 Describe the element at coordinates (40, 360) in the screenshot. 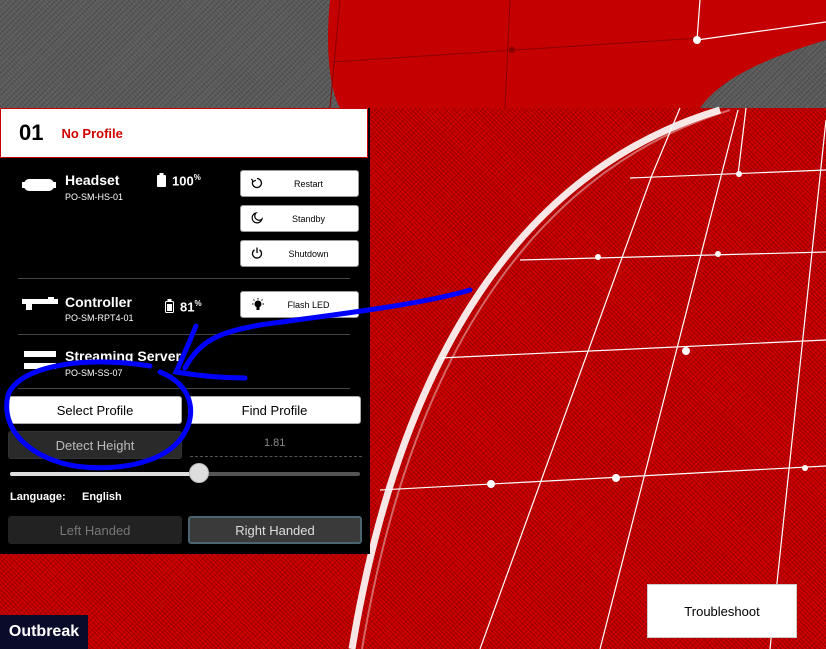

I see `server-icon` at that location.